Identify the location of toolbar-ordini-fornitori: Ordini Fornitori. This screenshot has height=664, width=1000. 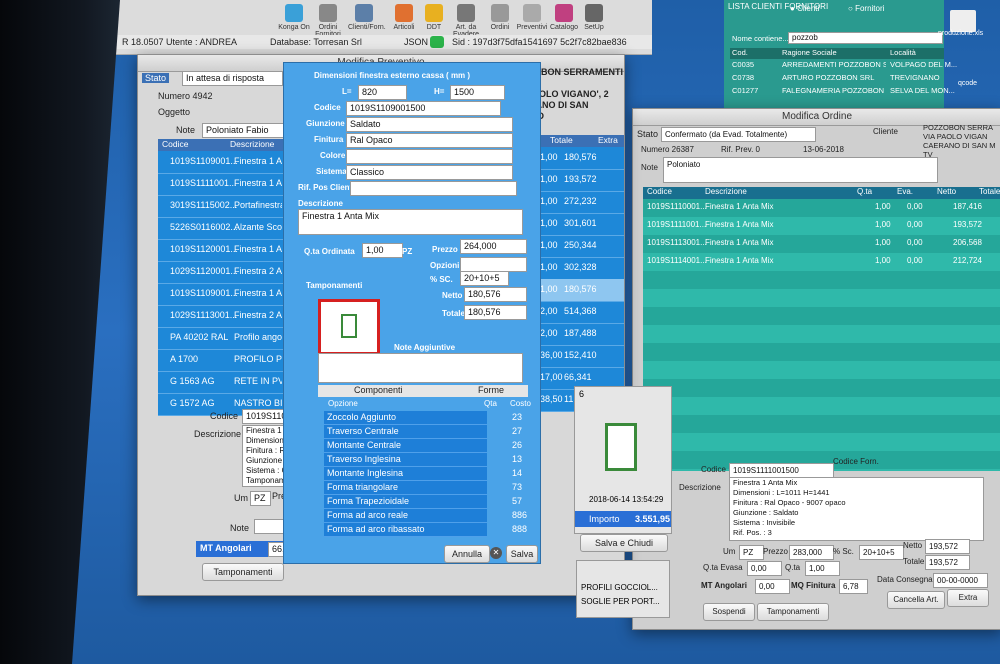
(328, 21).